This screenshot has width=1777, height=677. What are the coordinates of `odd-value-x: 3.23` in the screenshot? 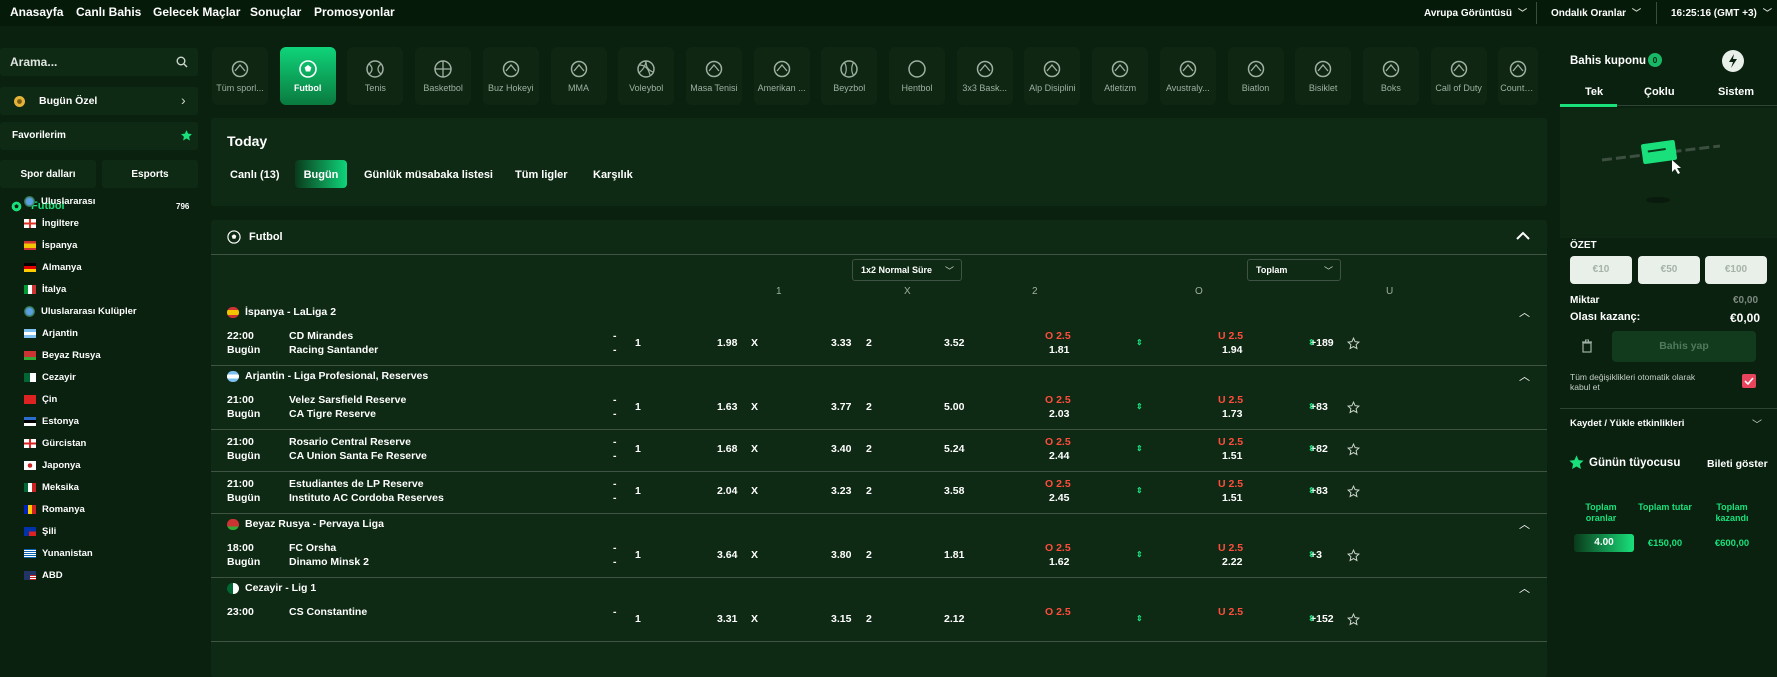 It's located at (841, 491).